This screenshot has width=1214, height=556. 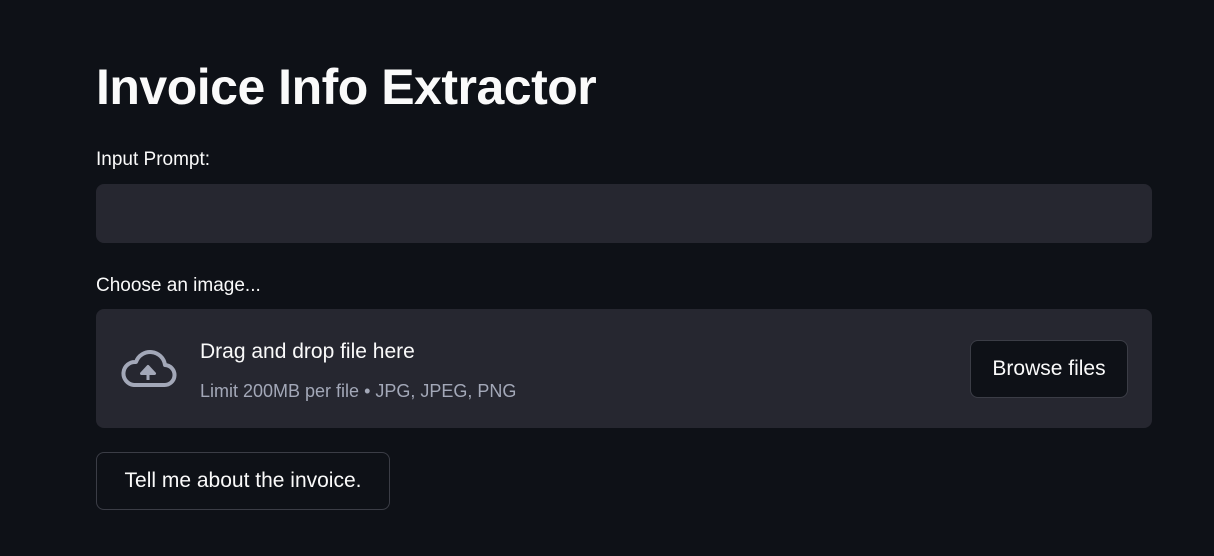 What do you see at coordinates (149, 368) in the screenshot?
I see `cloud-upload-icon` at bounding box center [149, 368].